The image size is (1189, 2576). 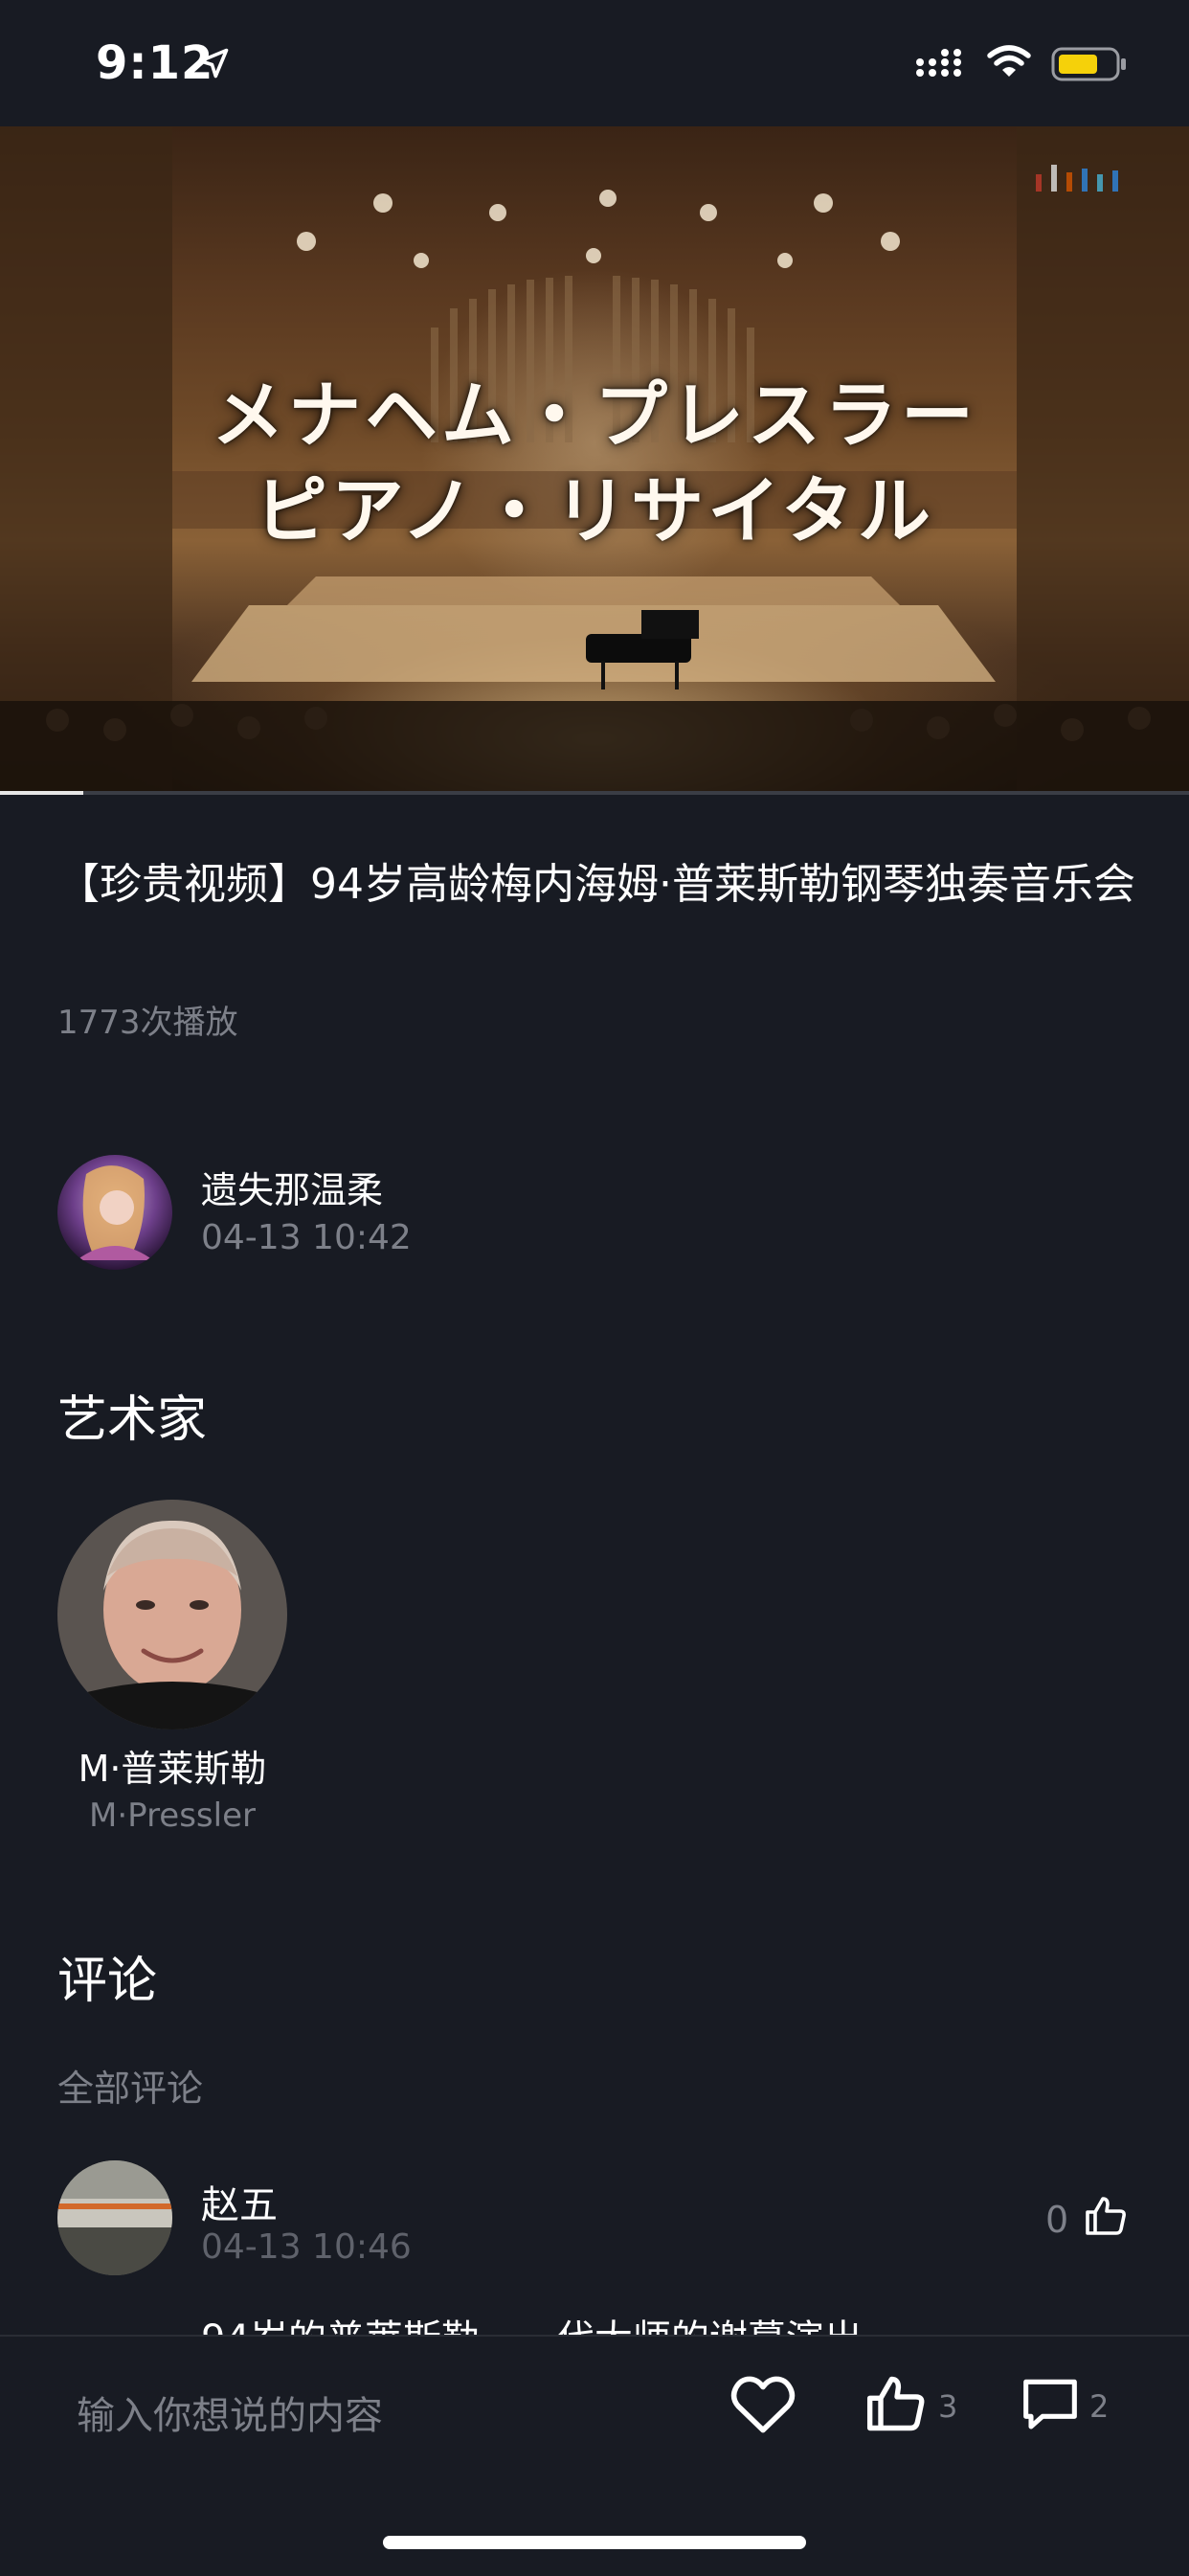 I want to click on comment-icon, so click(x=1050, y=2403).